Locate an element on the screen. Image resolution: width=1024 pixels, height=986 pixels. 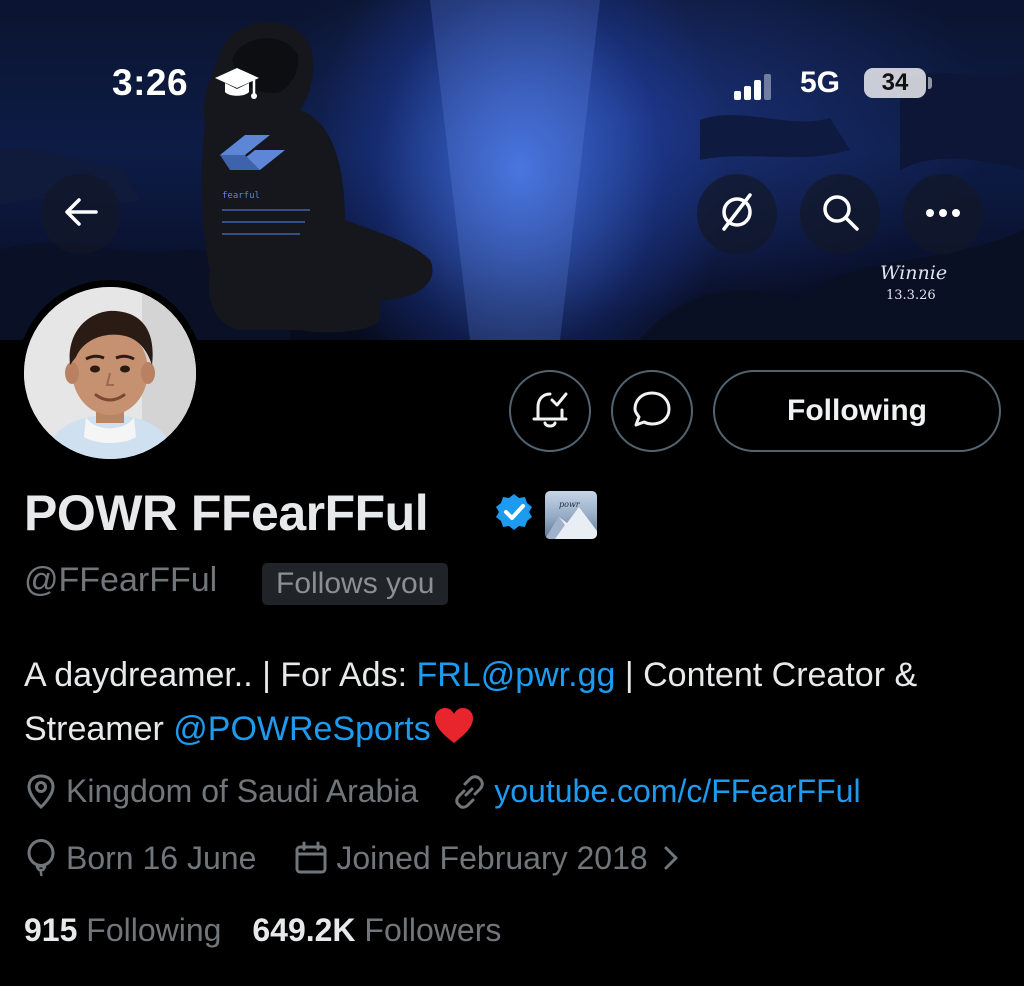
cellular-signal-icon is located at coordinates (754, 89).